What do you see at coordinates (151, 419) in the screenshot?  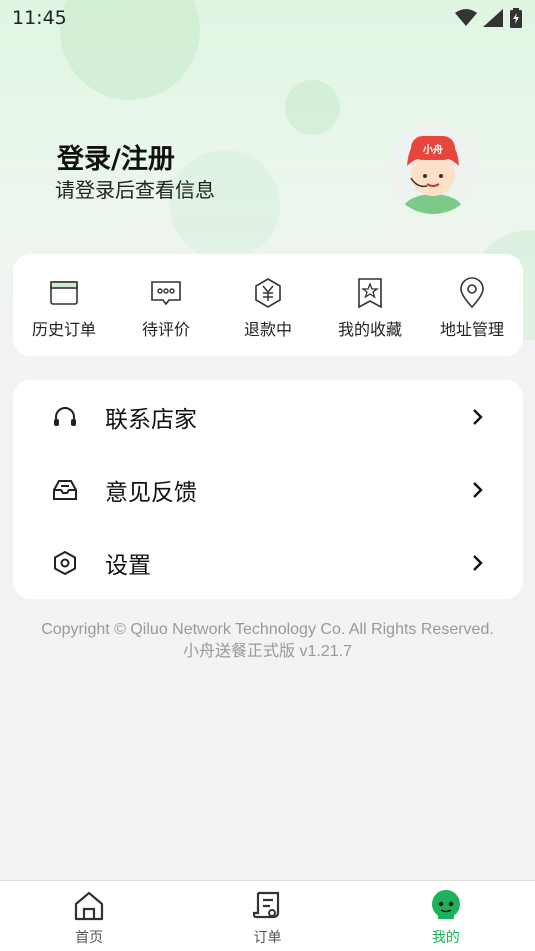 I see `menu-label: 联系店家` at bounding box center [151, 419].